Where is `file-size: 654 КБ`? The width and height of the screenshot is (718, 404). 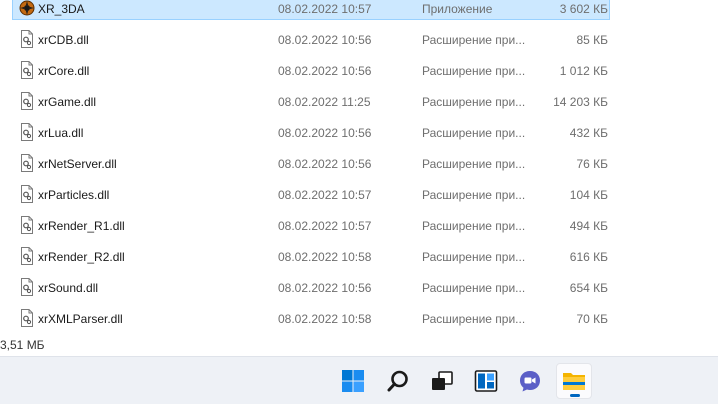
file-size: 654 КБ is located at coordinates (588, 288).